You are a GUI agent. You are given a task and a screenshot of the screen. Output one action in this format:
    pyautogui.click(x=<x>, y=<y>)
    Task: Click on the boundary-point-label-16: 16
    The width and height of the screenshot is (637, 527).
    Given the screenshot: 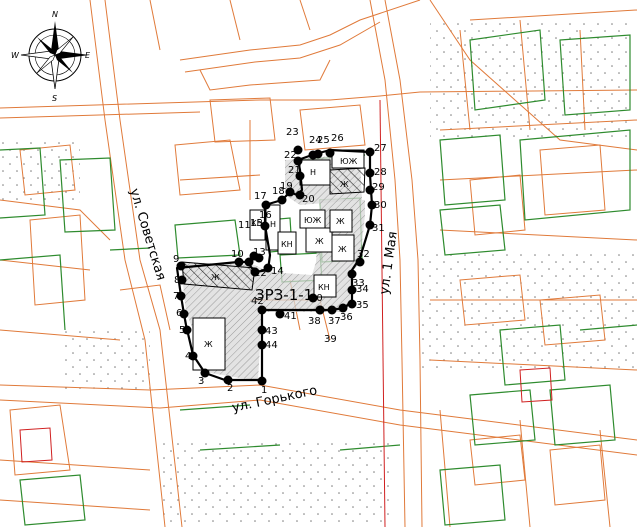 What is the action you would take?
    pyautogui.click(x=265, y=215)
    